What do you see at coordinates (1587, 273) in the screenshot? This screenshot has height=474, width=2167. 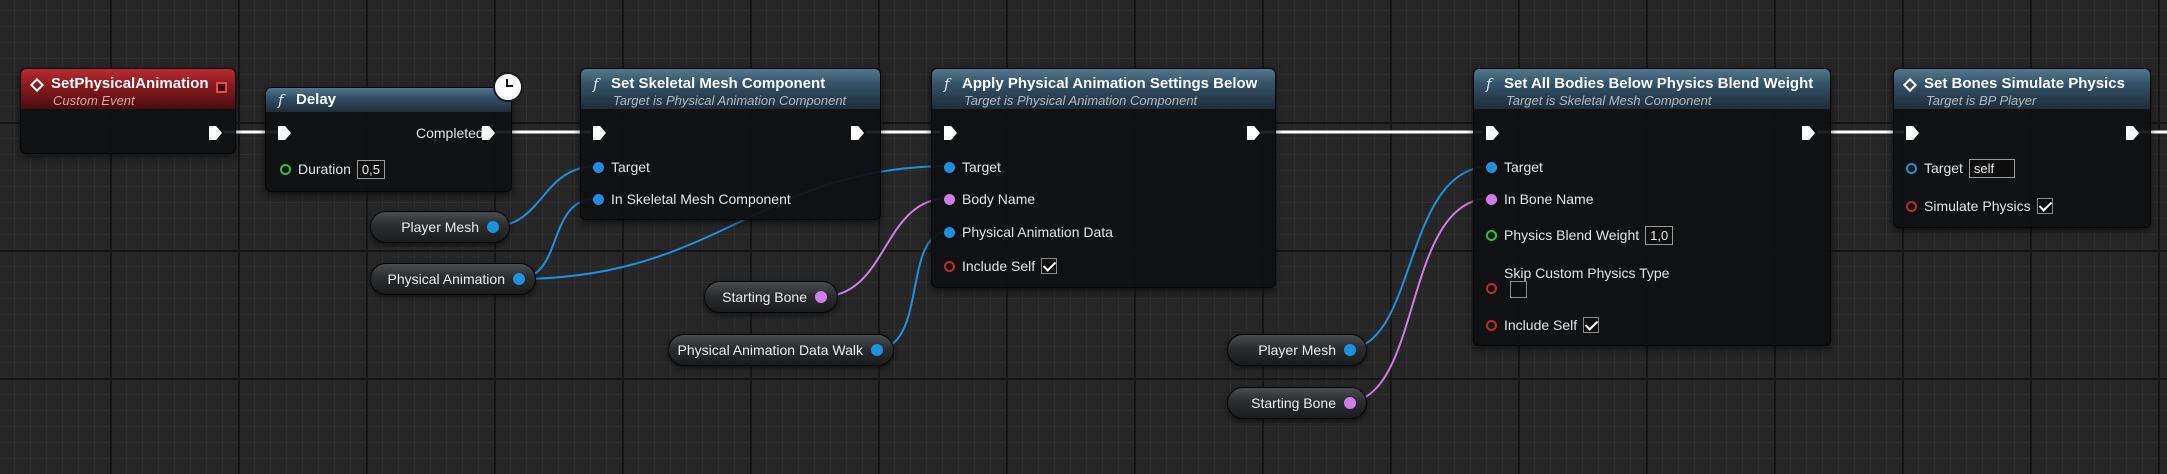 I see `skip-label: Skip Custom Physics Type` at bounding box center [1587, 273].